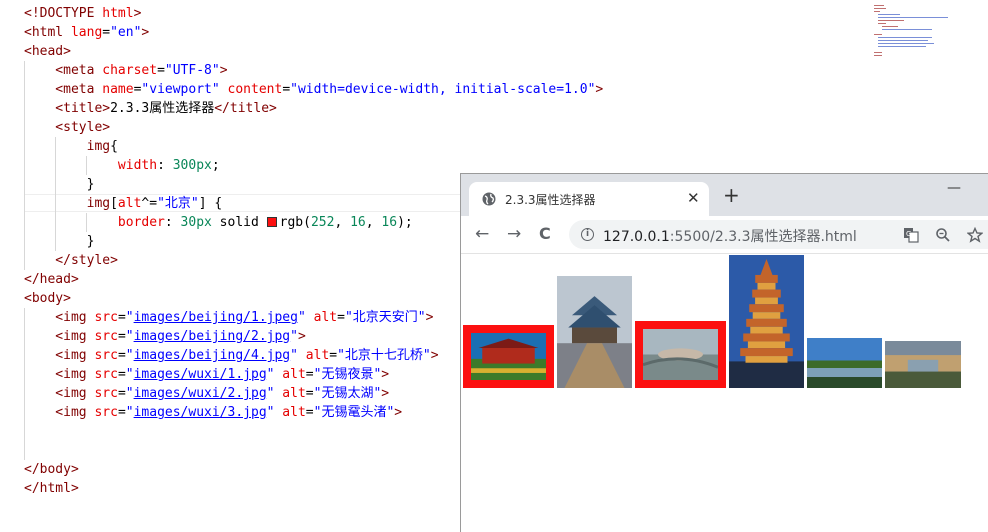 This screenshot has height=532, width=988. What do you see at coordinates (67, 108) in the screenshot?
I see `code-token: <title>` at bounding box center [67, 108].